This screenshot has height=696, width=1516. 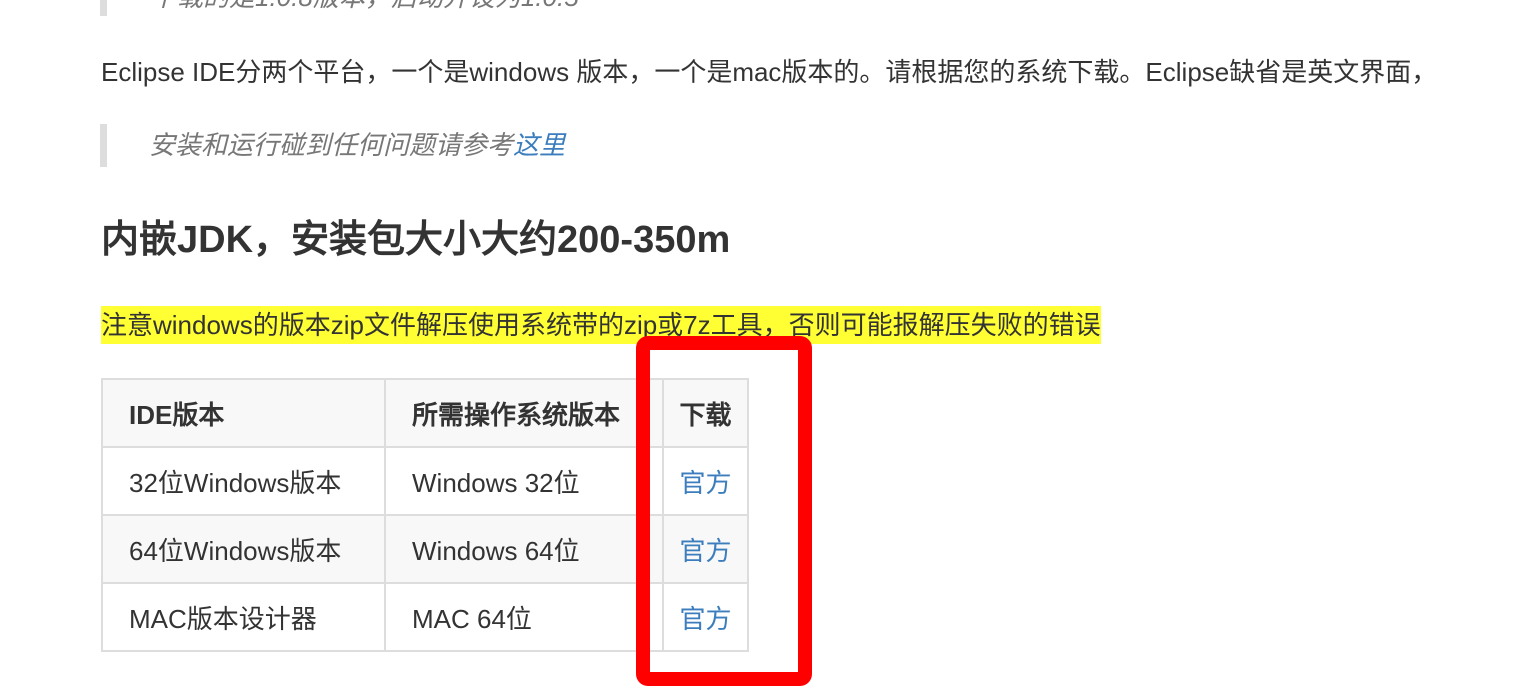 I want to click on table-header-row: IDE版本 所需操作系统版本 下载, so click(x=425, y=413).